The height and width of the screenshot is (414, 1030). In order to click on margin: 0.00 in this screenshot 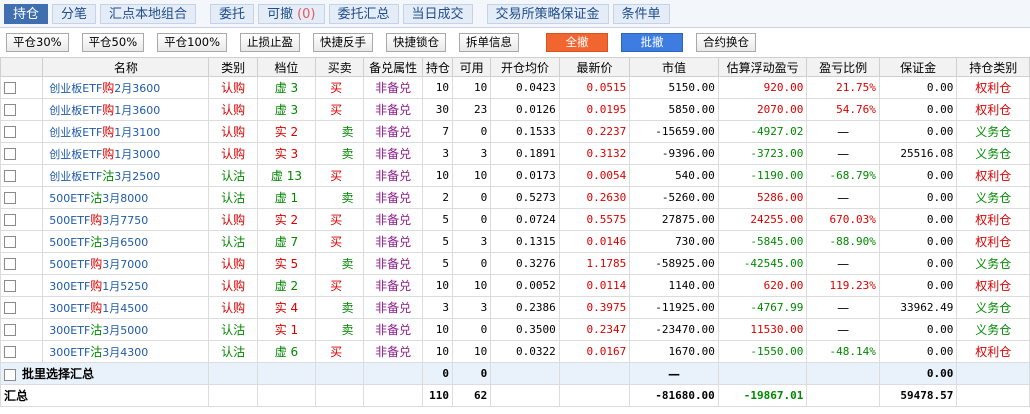, I will do `click(918, 263)`.